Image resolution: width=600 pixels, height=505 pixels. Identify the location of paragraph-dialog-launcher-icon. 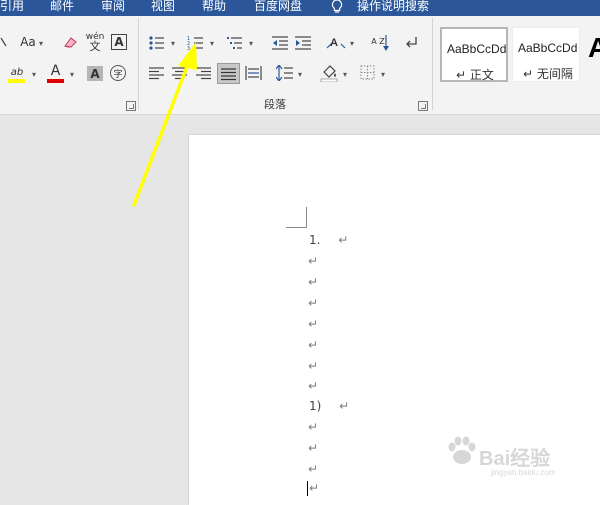
(423, 106).